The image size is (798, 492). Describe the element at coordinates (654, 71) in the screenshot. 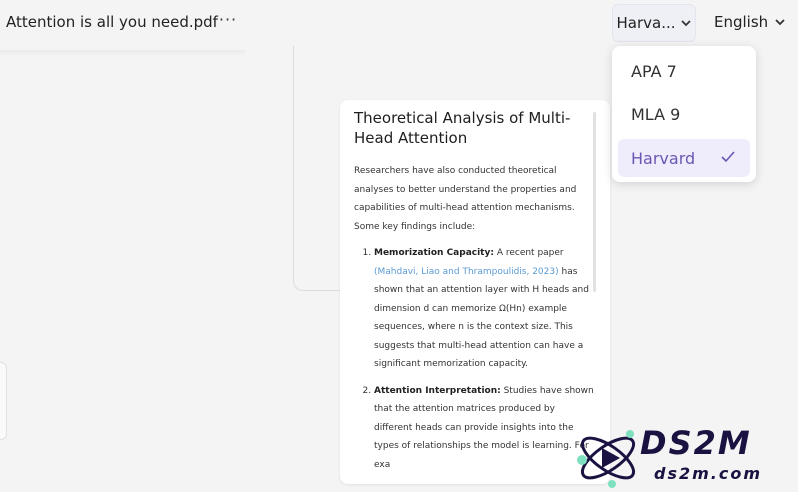

I see `option-label: APA 7` at that location.